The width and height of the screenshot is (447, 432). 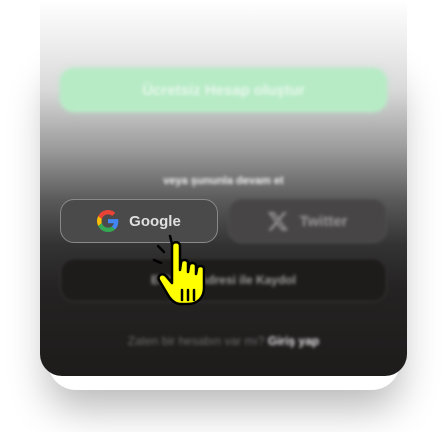 What do you see at coordinates (108, 221) in the screenshot?
I see `google-g-icon` at bounding box center [108, 221].